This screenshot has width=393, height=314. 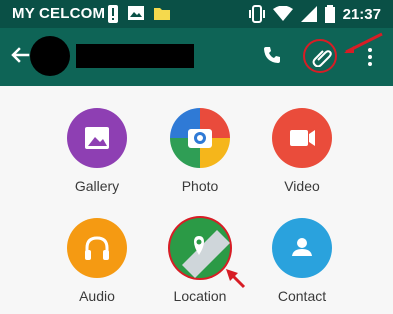 I want to click on status-bar: MY CELCOM 21:37, so click(x=196, y=14).